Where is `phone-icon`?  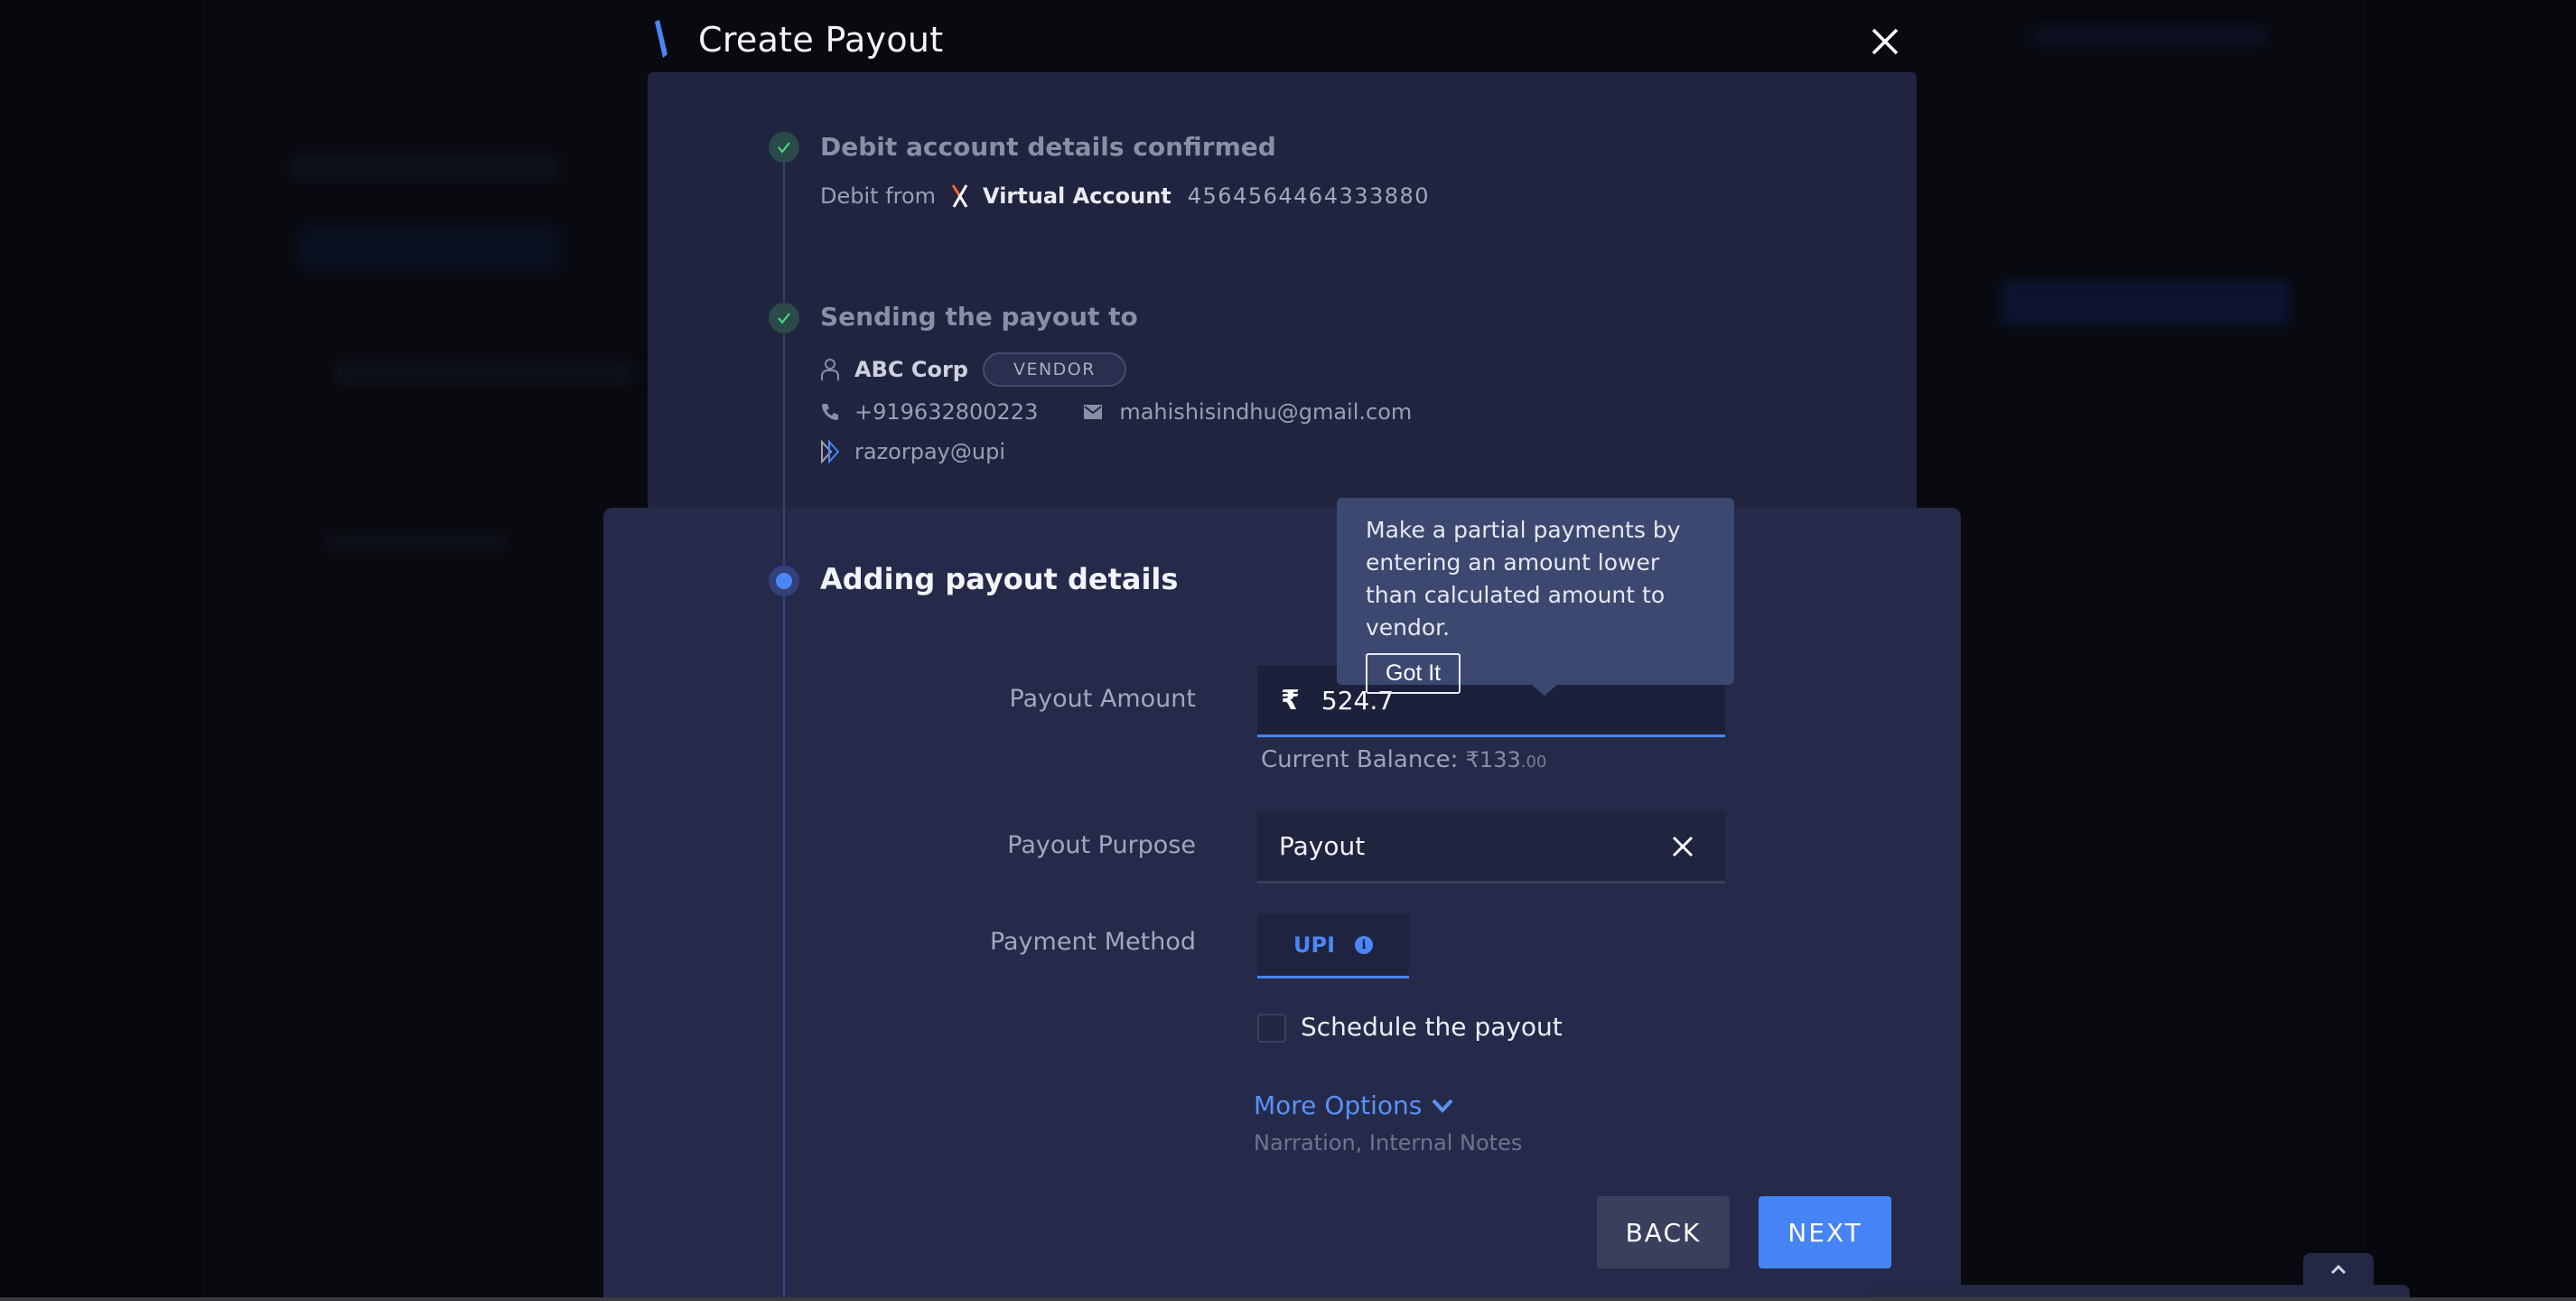
phone-icon is located at coordinates (830, 412).